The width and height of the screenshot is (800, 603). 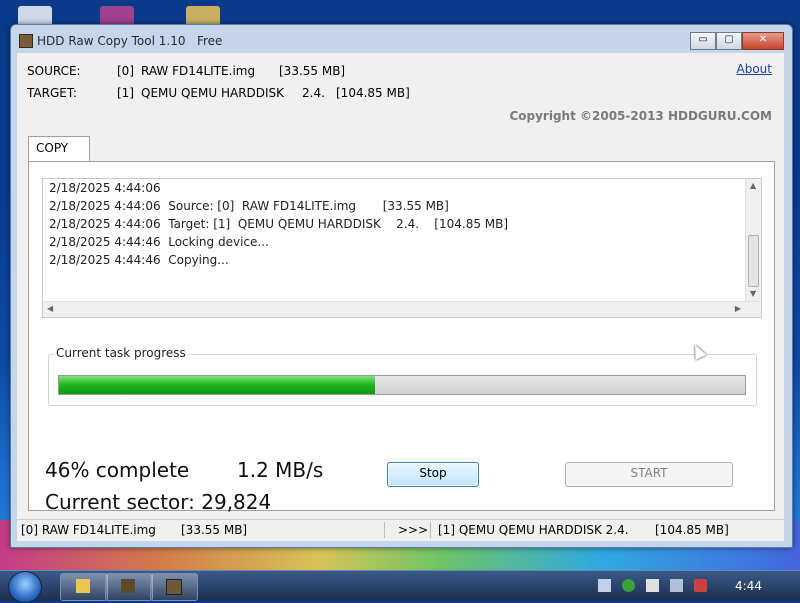 I want to click on start-button-icon, so click(x=25, y=587).